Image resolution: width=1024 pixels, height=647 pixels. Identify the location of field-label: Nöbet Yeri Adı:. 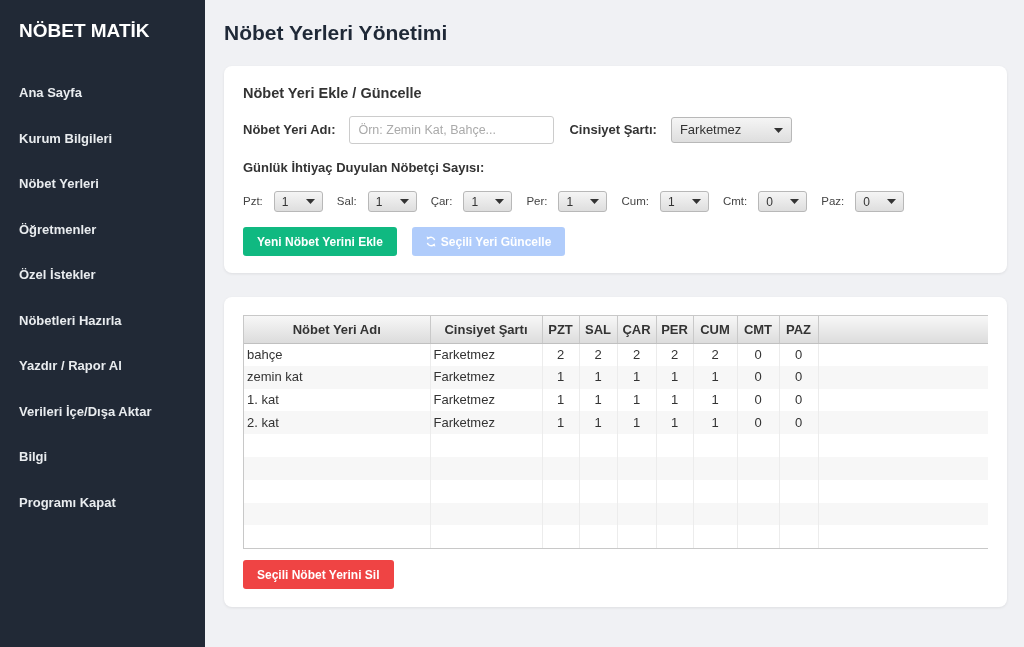
(289, 130).